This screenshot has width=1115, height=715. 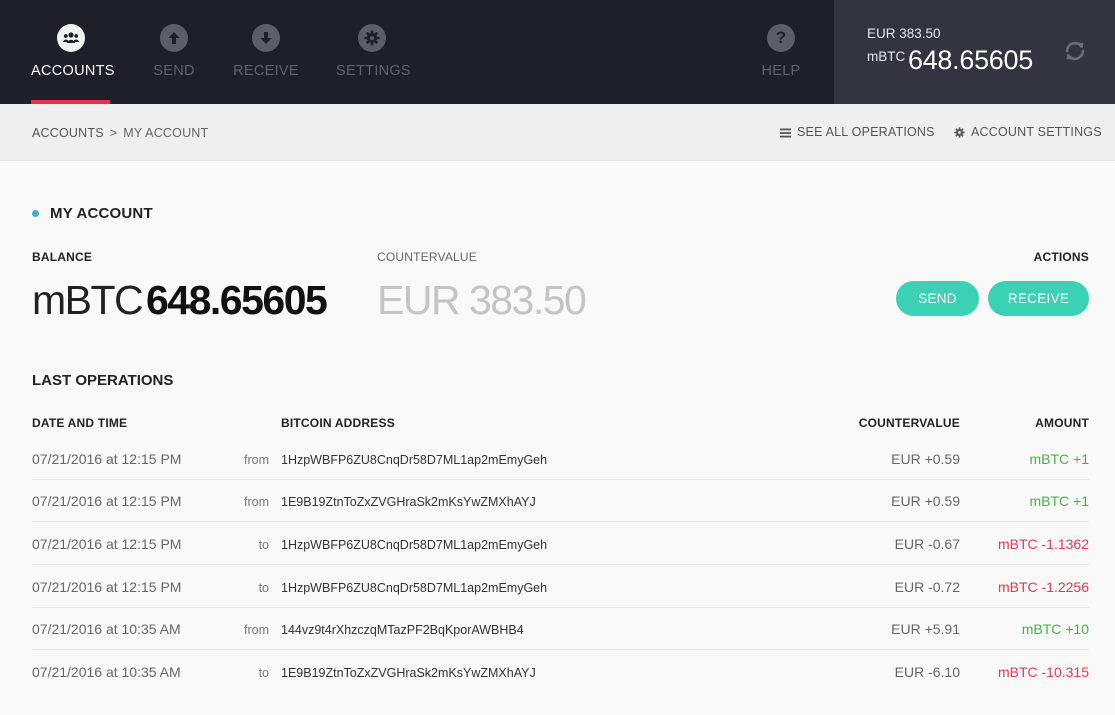 I want to click on arrow-down-icon, so click(x=266, y=38).